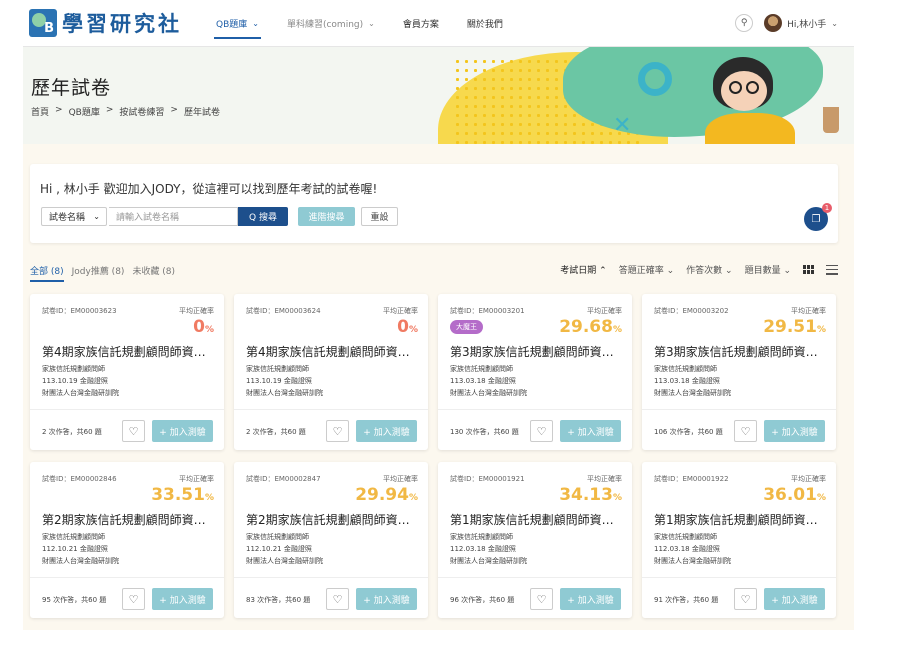 This screenshot has height=647, width=899. I want to click on list-view-icon, so click(832, 269).